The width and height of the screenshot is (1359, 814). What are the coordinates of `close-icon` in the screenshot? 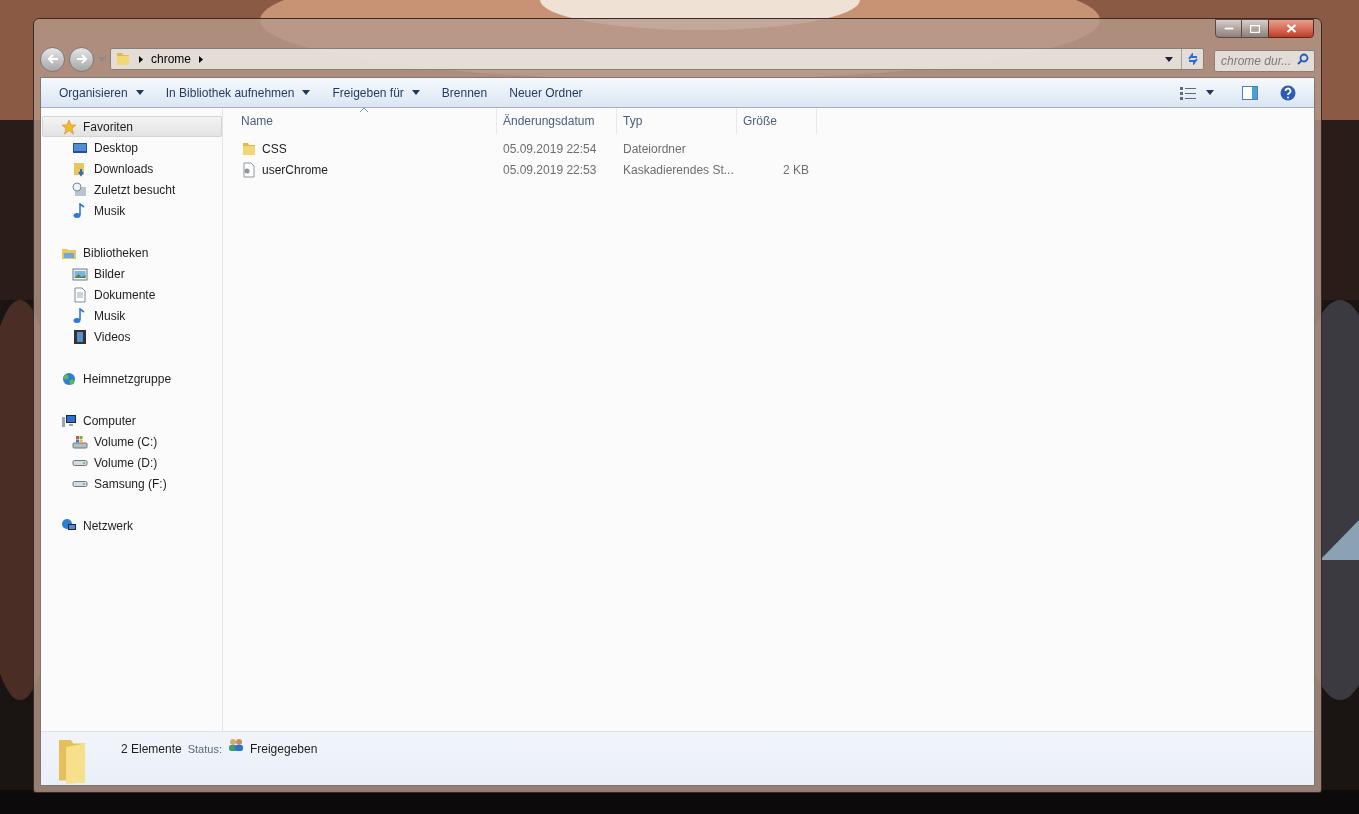 It's located at (1291, 28).